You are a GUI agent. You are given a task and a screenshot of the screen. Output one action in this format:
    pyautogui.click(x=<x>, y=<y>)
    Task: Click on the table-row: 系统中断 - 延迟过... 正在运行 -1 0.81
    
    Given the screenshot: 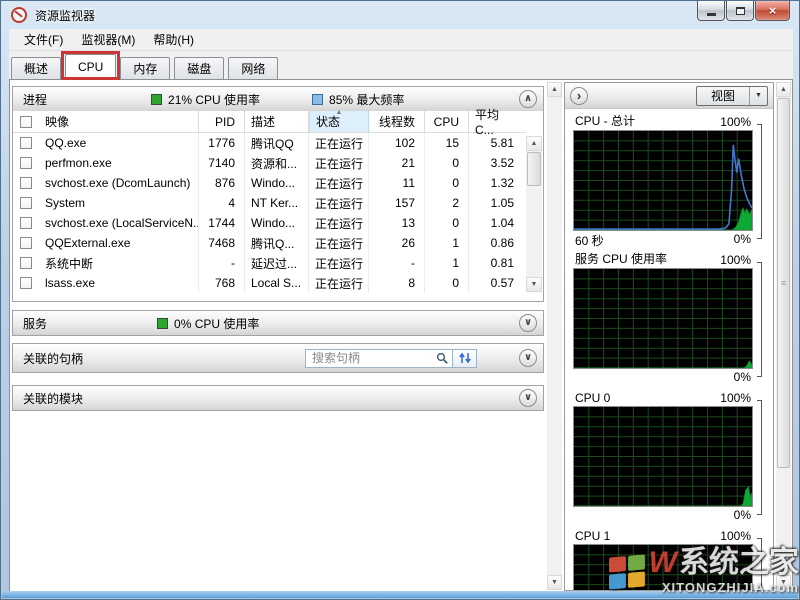 What is the action you would take?
    pyautogui.click(x=269, y=263)
    